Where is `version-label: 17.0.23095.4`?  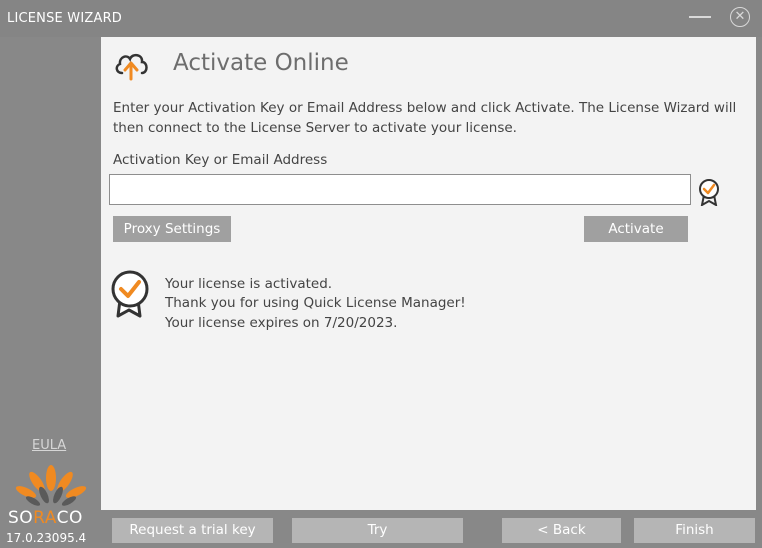
version-label: 17.0.23095.4 is located at coordinates (46, 538).